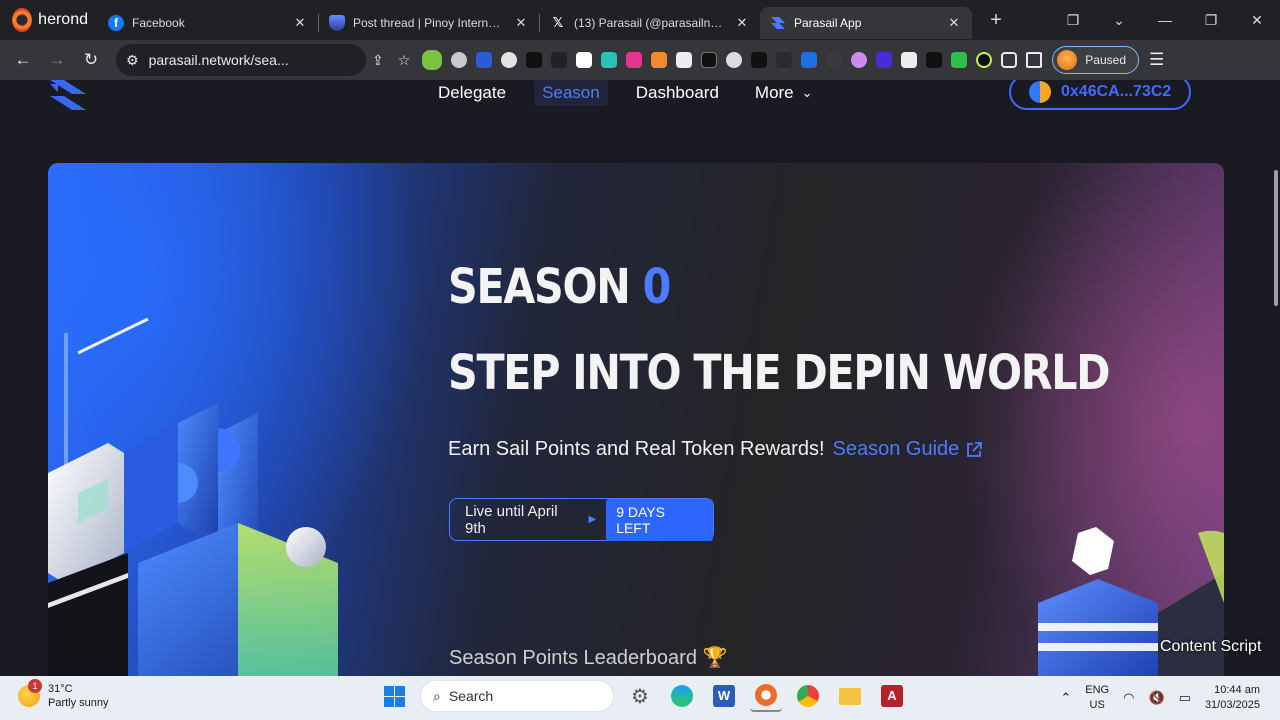  I want to click on taskbar-search-label: Search, so click(471, 696).